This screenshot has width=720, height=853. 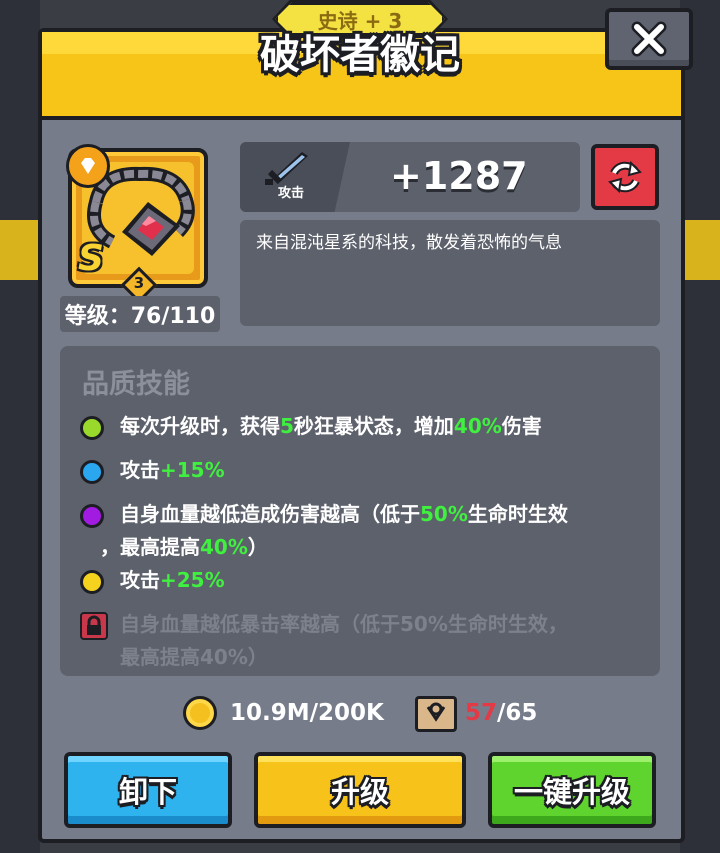 I want to click on scroll-have: 57, so click(x=481, y=713).